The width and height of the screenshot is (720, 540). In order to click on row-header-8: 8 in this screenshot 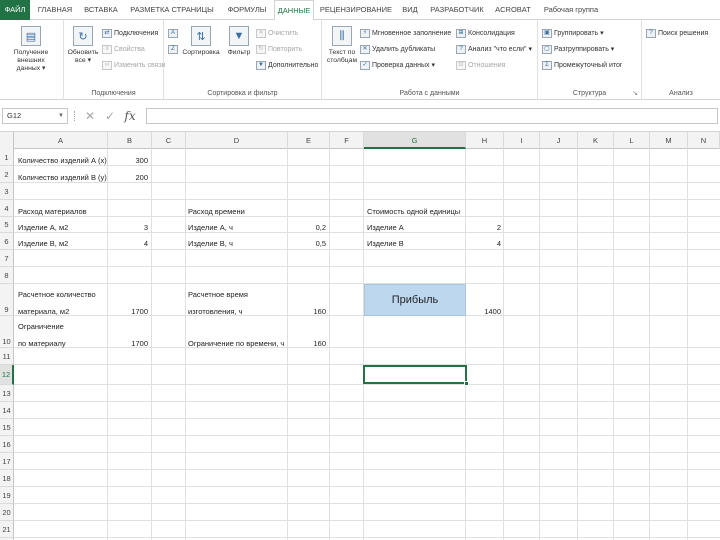, I will do `click(7, 275)`.